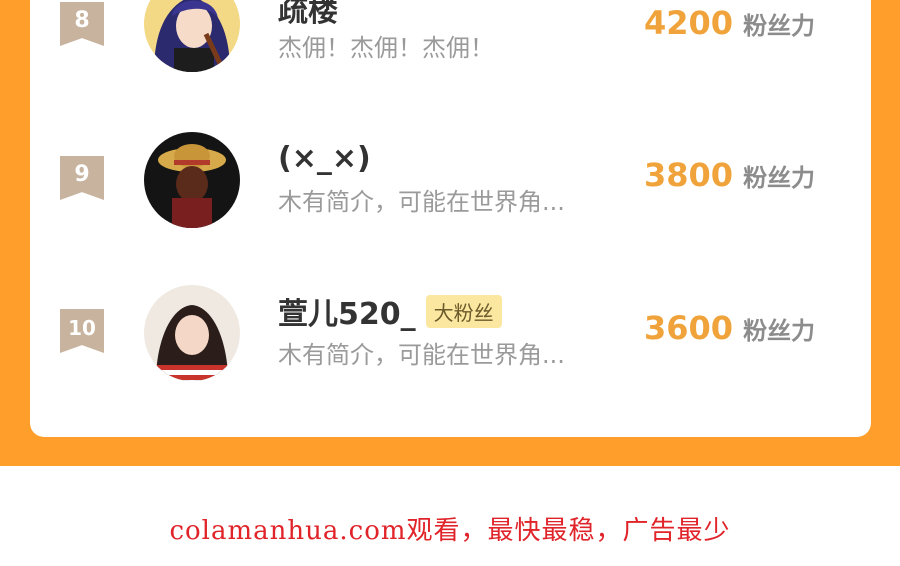  What do you see at coordinates (192, 333) in the screenshot?
I see `girl-photo-avatar-icon` at bounding box center [192, 333].